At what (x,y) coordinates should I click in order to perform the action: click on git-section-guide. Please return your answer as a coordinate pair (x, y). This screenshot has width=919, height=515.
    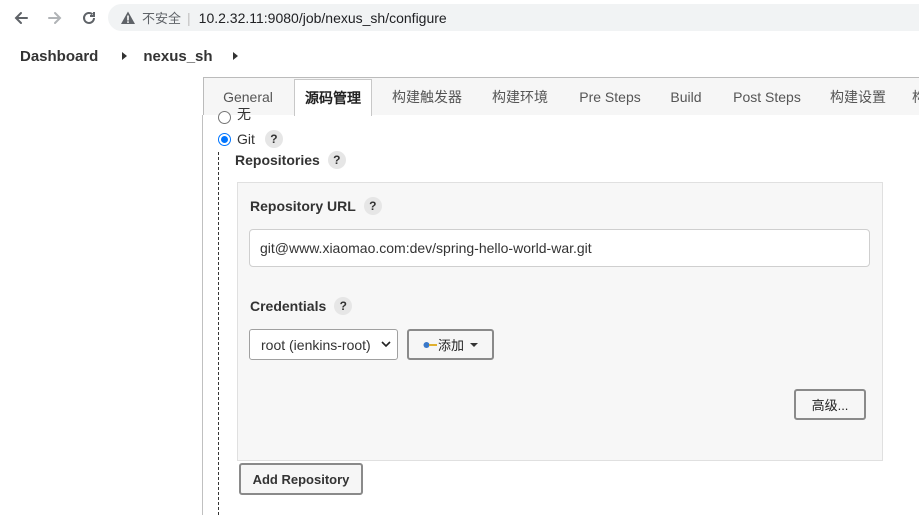
    Looking at the image, I should click on (218, 333).